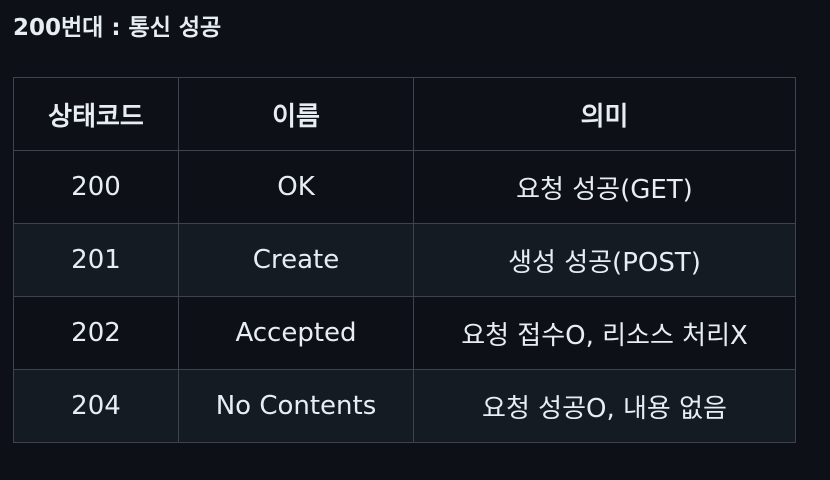 This screenshot has width=830, height=480. I want to click on header-name: 이름, so click(296, 114).